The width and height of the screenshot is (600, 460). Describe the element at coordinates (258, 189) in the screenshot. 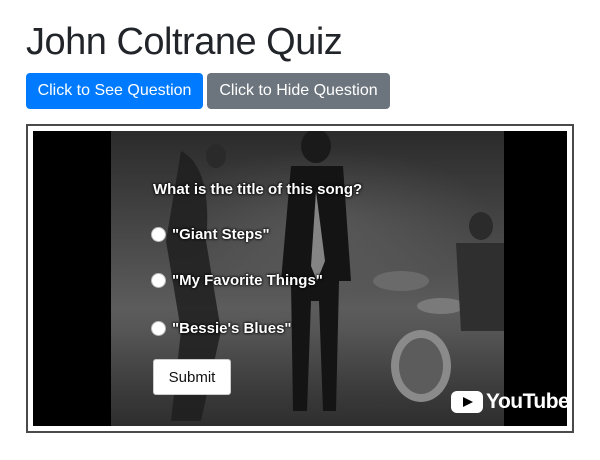

I see `quiz-question: What is the title of this song?` at that location.